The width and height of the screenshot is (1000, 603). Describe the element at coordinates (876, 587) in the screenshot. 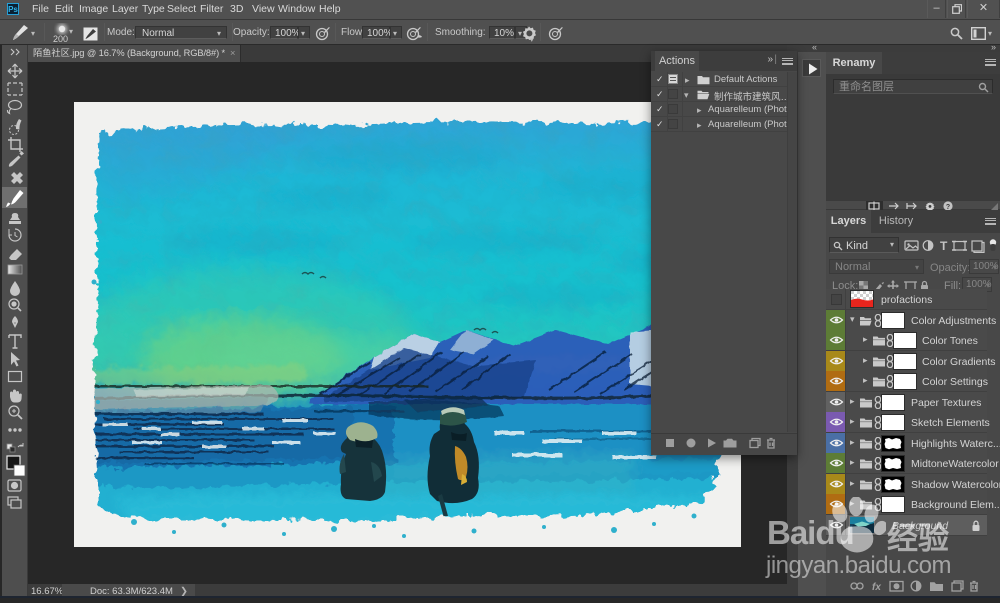

I see `svg-text: fx` at that location.